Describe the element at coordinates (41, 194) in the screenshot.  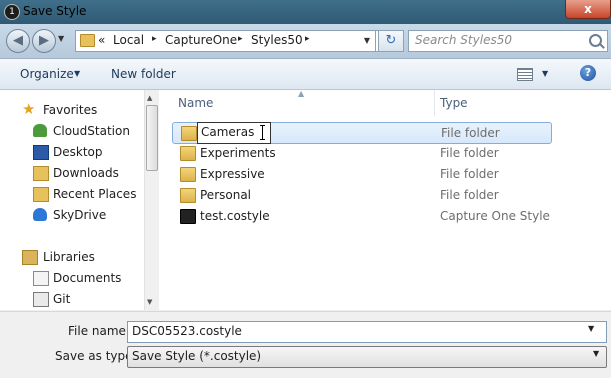
I see `recent-places-icon` at that location.